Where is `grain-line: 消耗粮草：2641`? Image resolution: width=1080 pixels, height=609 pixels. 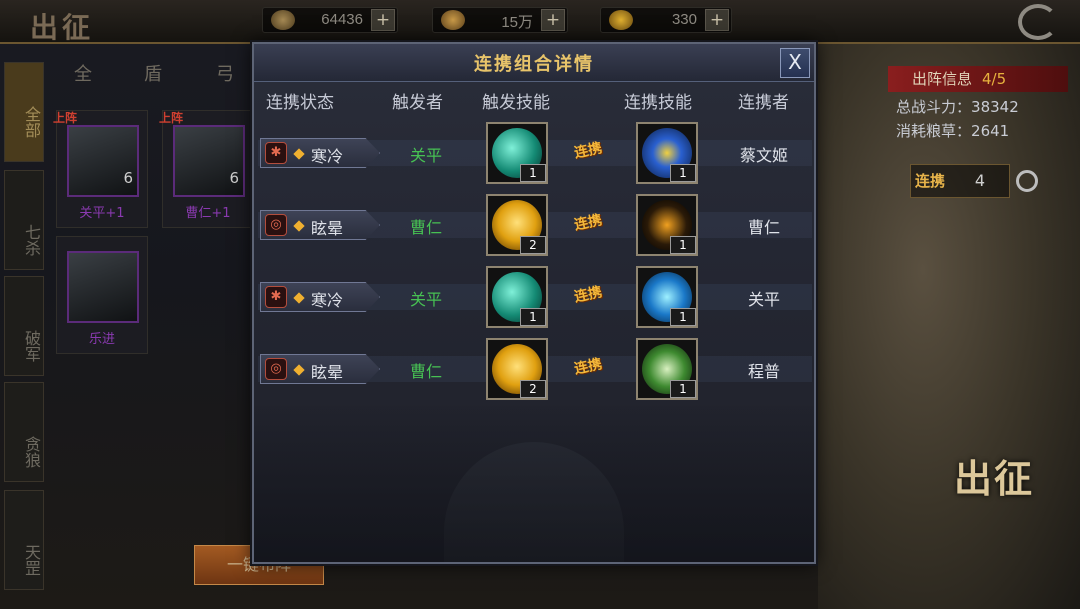
grain-line: 消耗粮草：2641 is located at coordinates (953, 131).